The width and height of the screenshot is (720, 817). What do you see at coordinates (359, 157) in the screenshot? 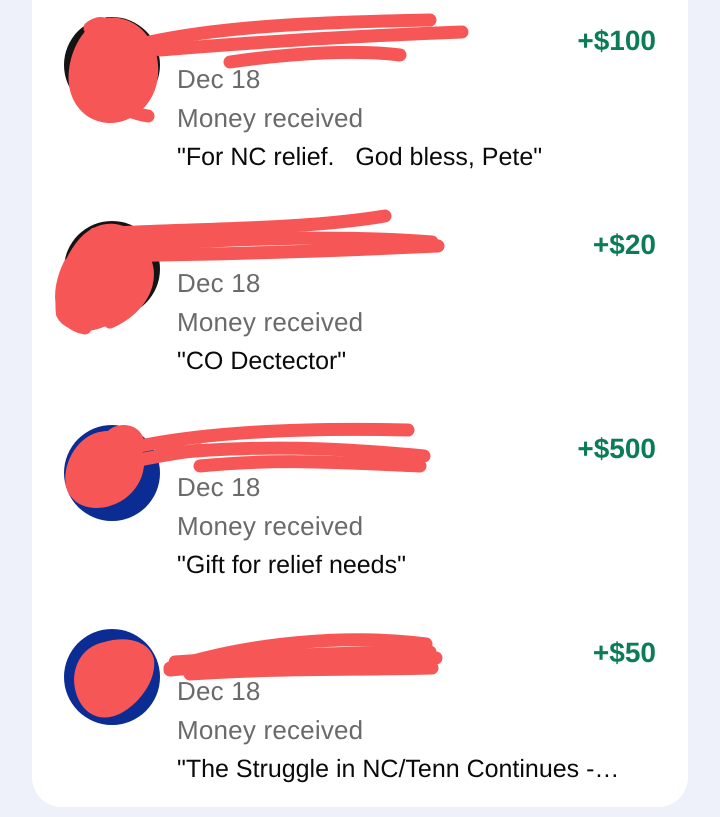
I see `memo-text: "For NC relief. God bless, Pete"` at bounding box center [359, 157].